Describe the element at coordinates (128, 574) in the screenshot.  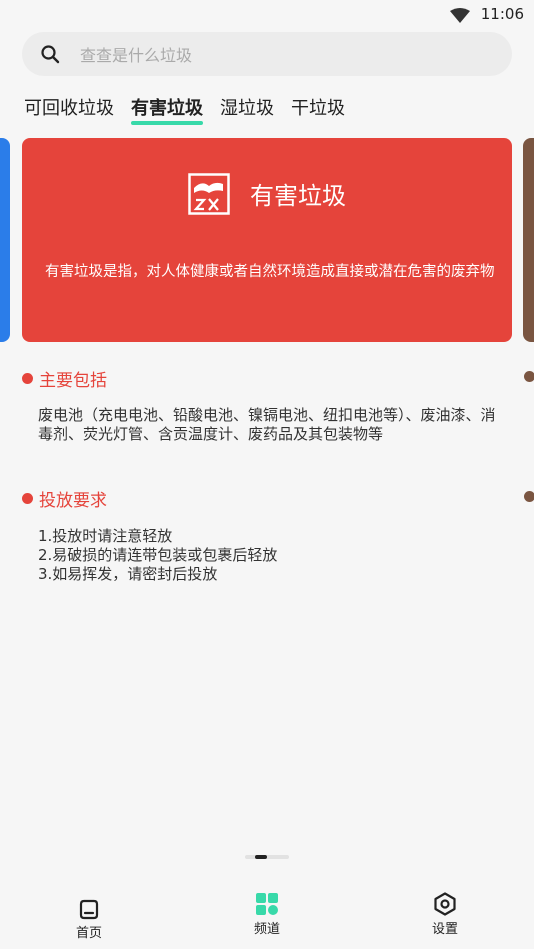
I see `list-item: 3.如易挥发，请密封后投放` at that location.